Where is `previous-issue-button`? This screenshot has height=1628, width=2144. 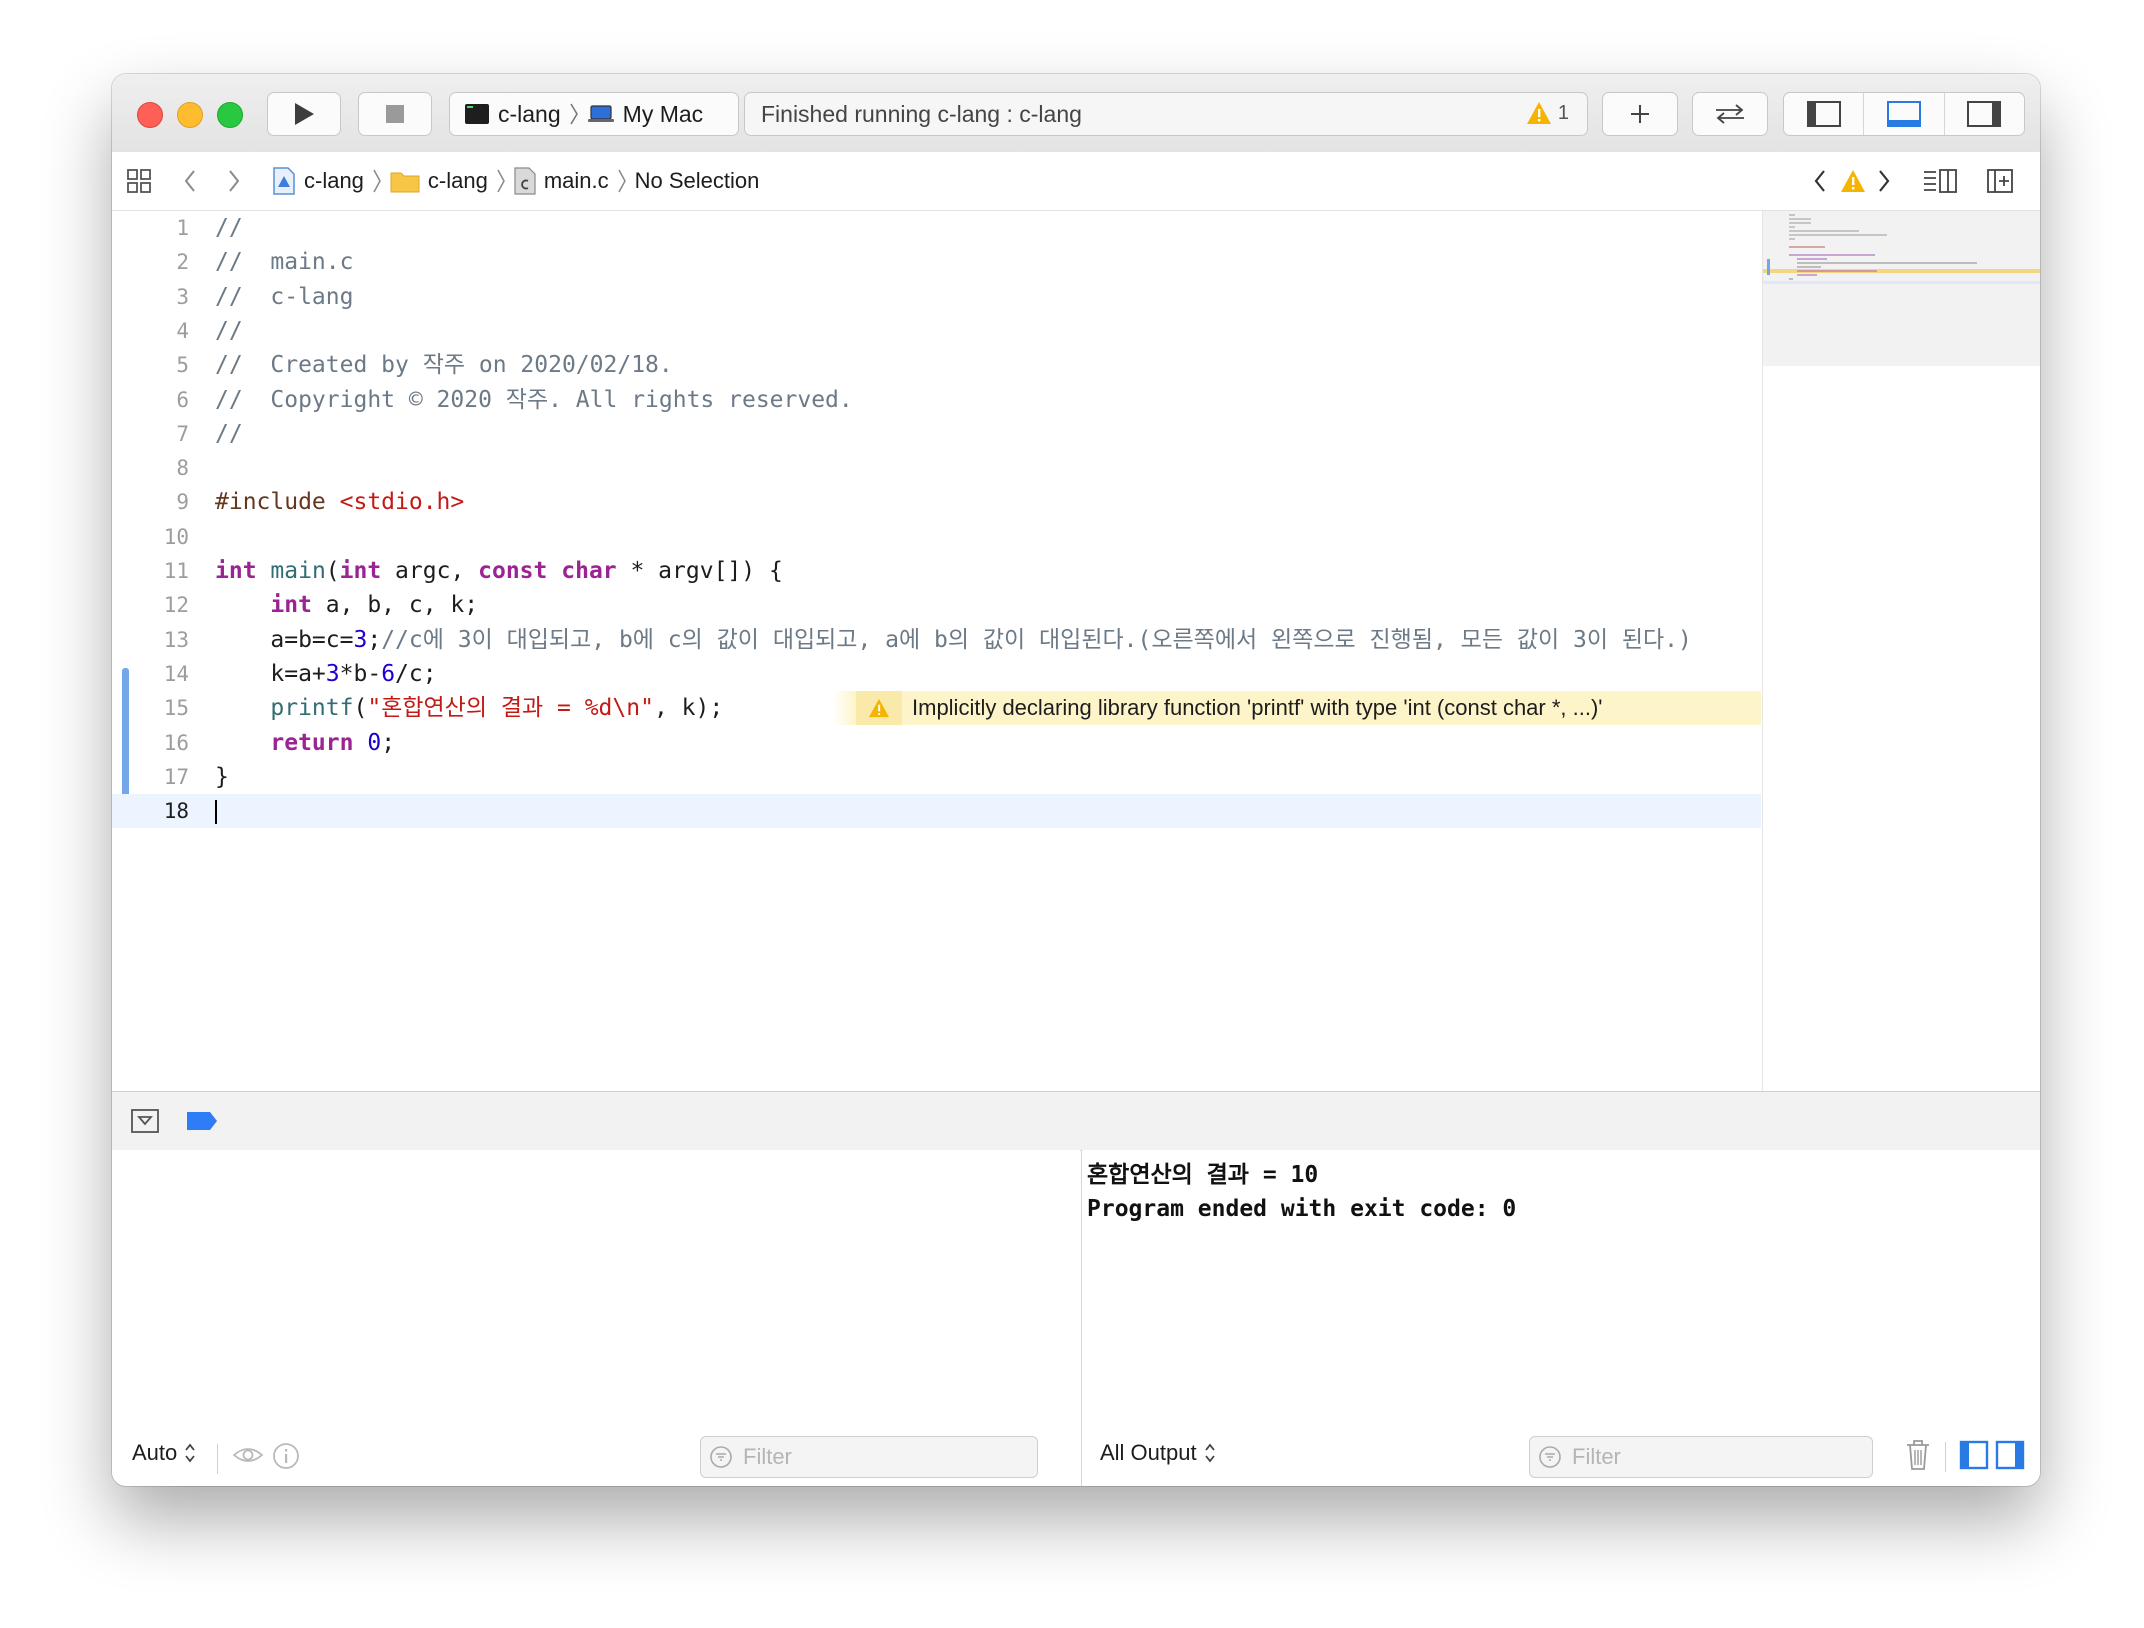 previous-issue-button is located at coordinates (1820, 181).